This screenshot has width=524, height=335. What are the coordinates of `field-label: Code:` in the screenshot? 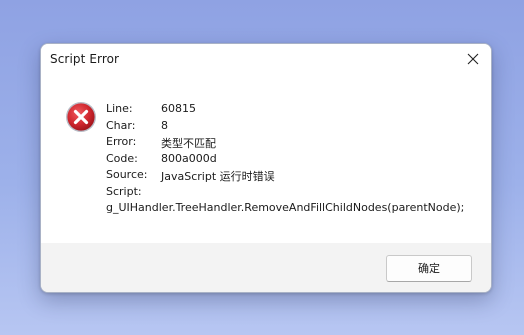 It's located at (122, 158).